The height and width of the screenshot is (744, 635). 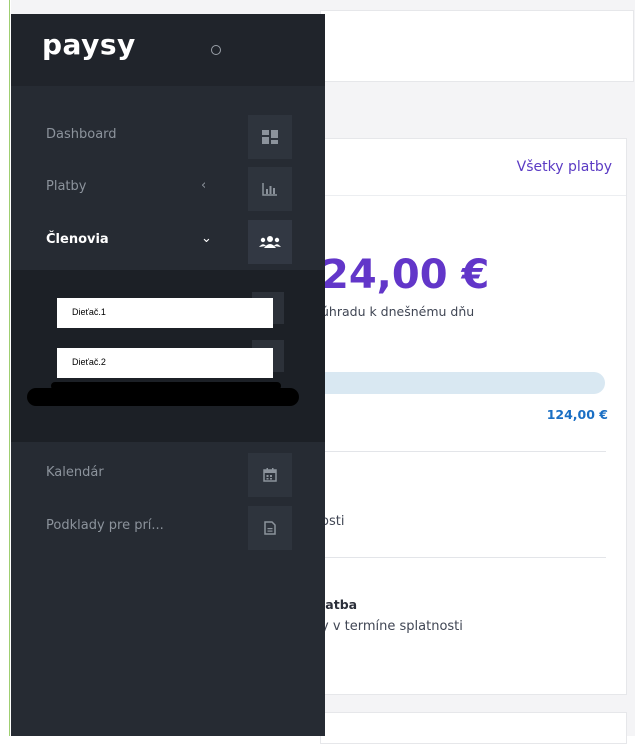 What do you see at coordinates (270, 242) in the screenshot?
I see `users-icon` at bounding box center [270, 242].